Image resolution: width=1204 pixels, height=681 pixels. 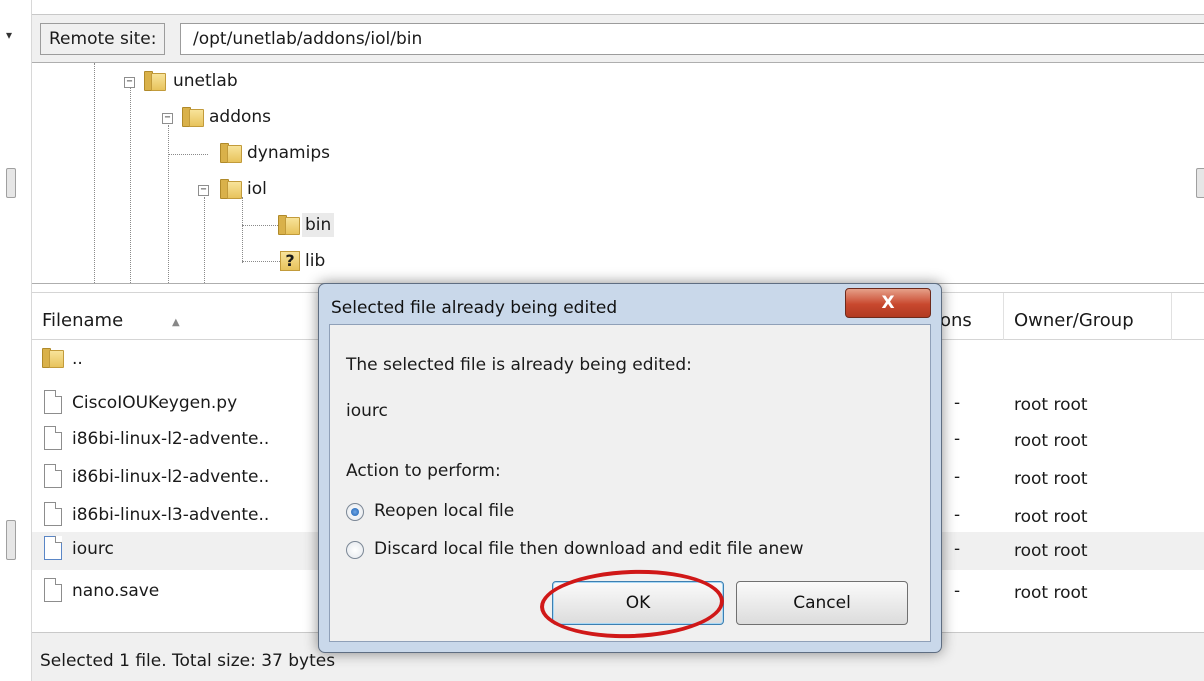 What do you see at coordinates (355, 550) in the screenshot?
I see `radio-discard-and-download` at bounding box center [355, 550].